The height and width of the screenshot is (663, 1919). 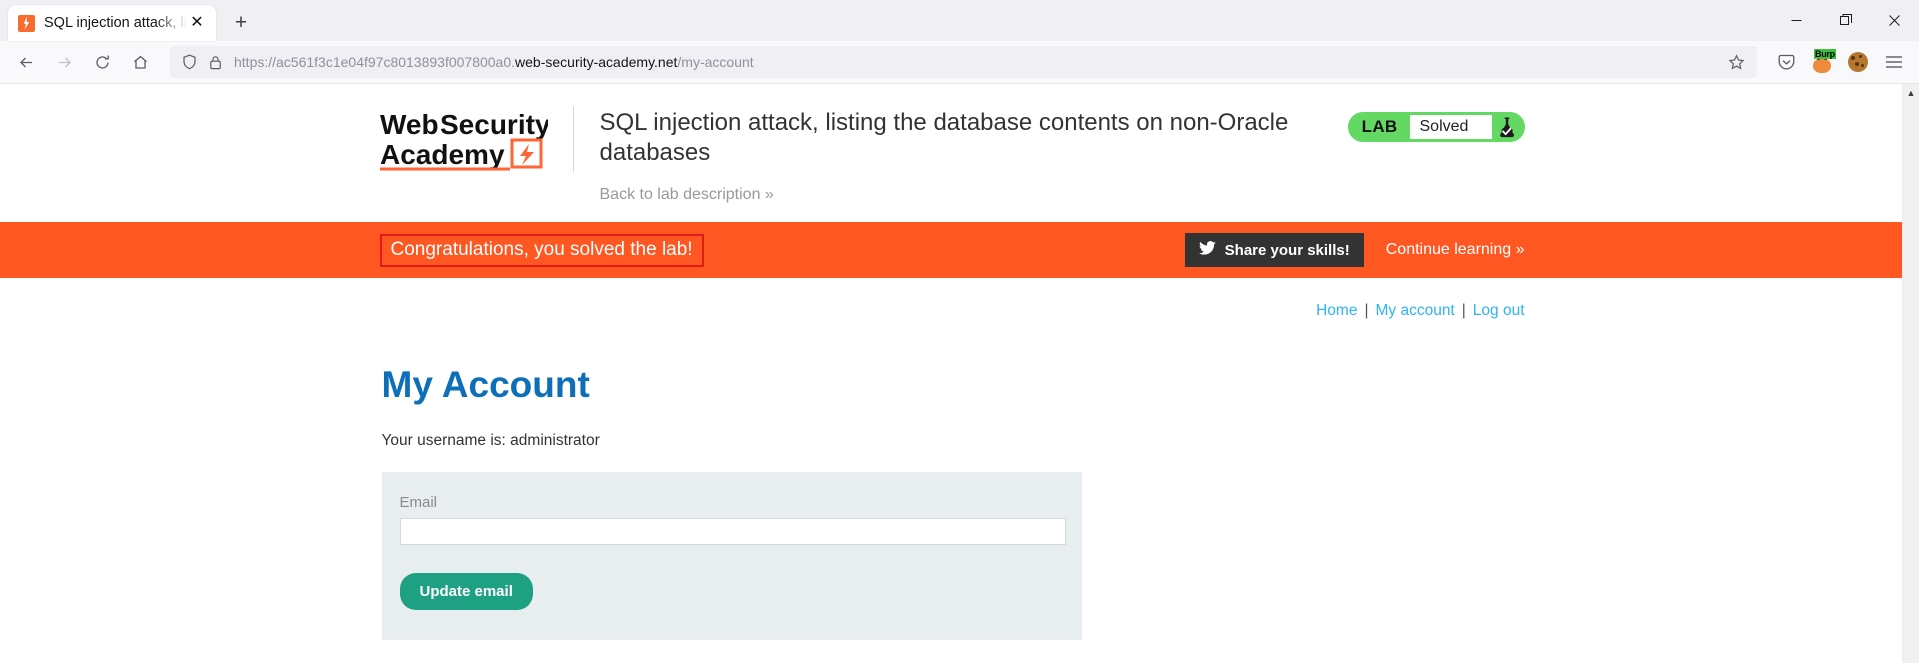 I want to click on lab-tag-label: LAB, so click(x=1379, y=126).